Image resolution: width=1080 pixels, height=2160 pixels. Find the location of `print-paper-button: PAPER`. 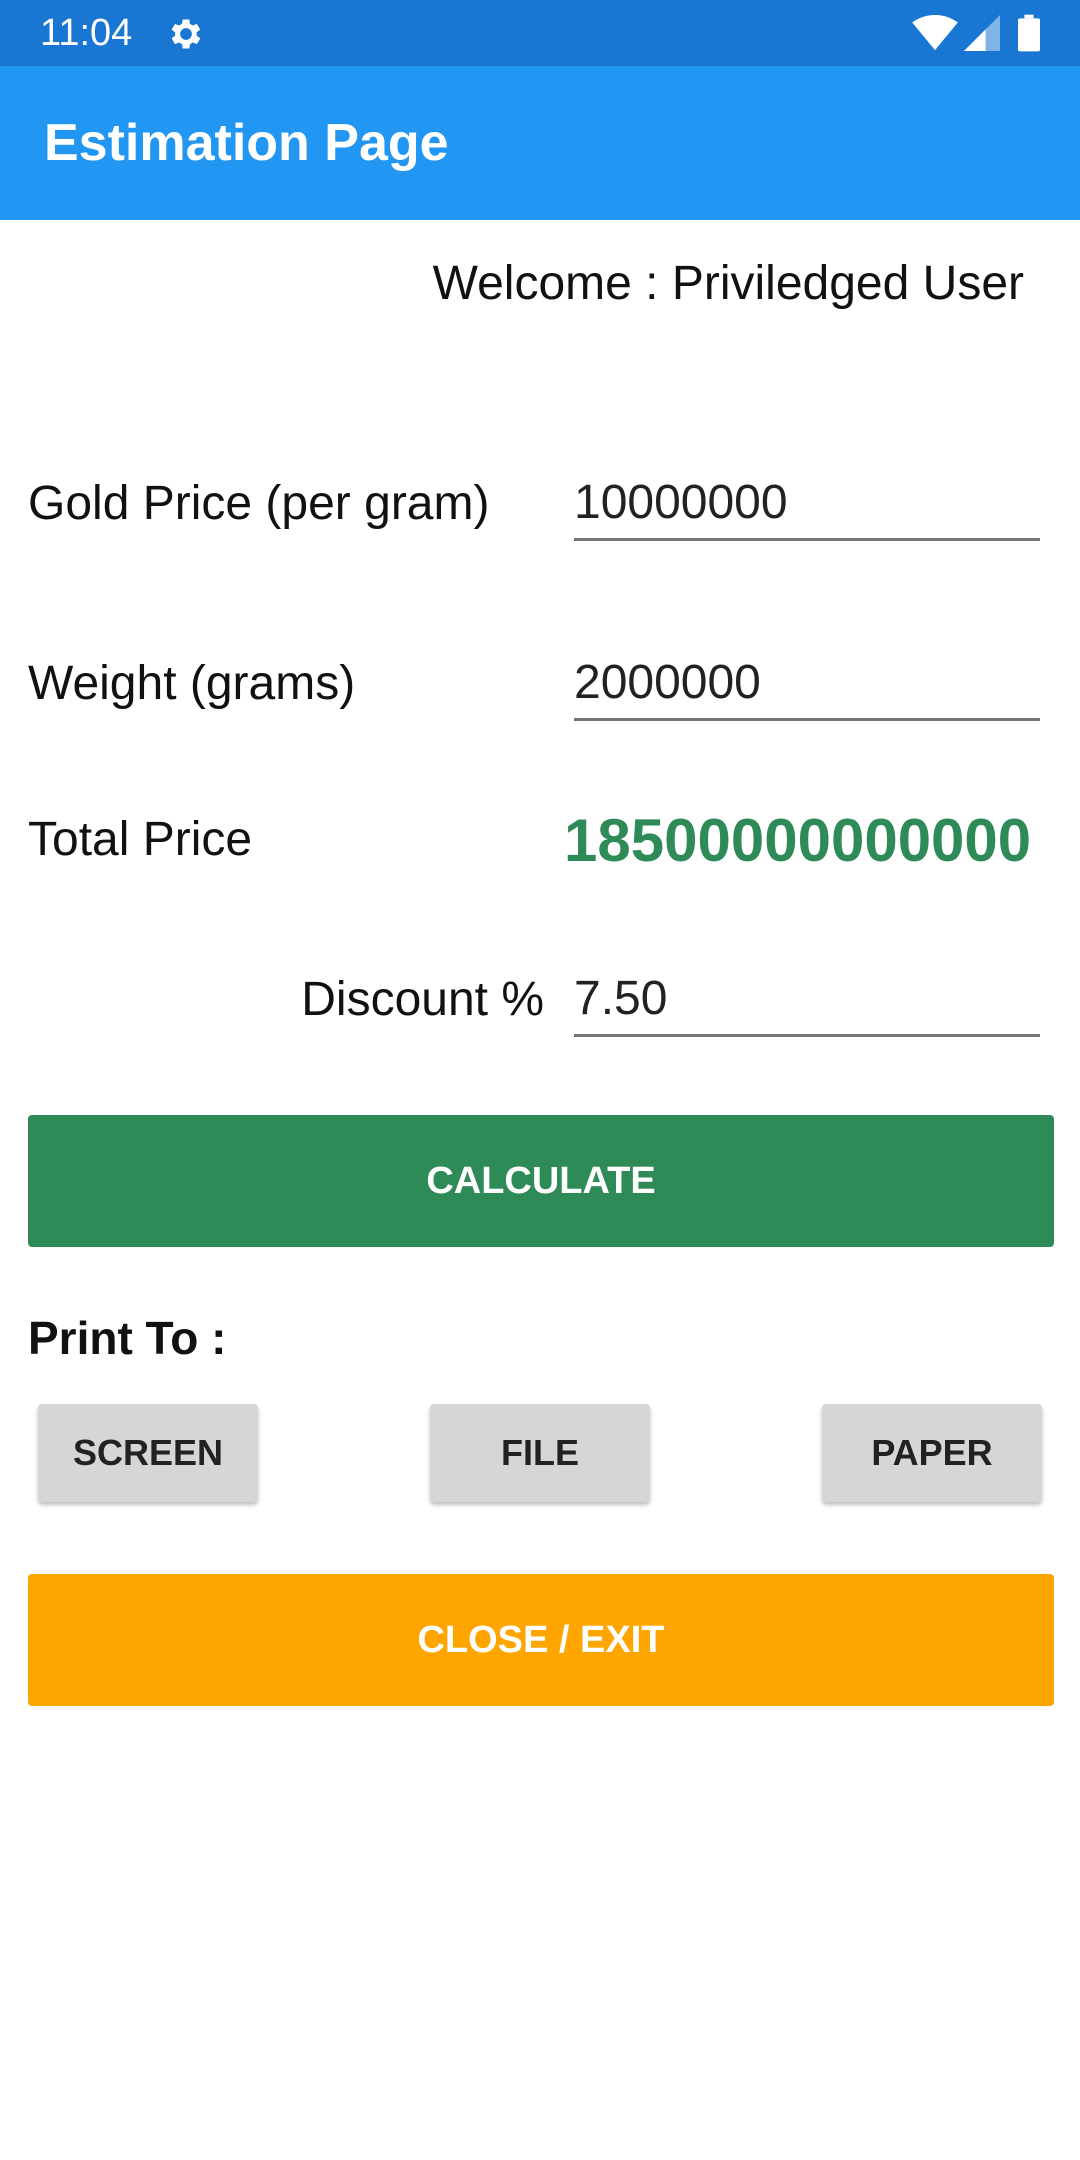

print-paper-button: PAPER is located at coordinates (932, 1453).